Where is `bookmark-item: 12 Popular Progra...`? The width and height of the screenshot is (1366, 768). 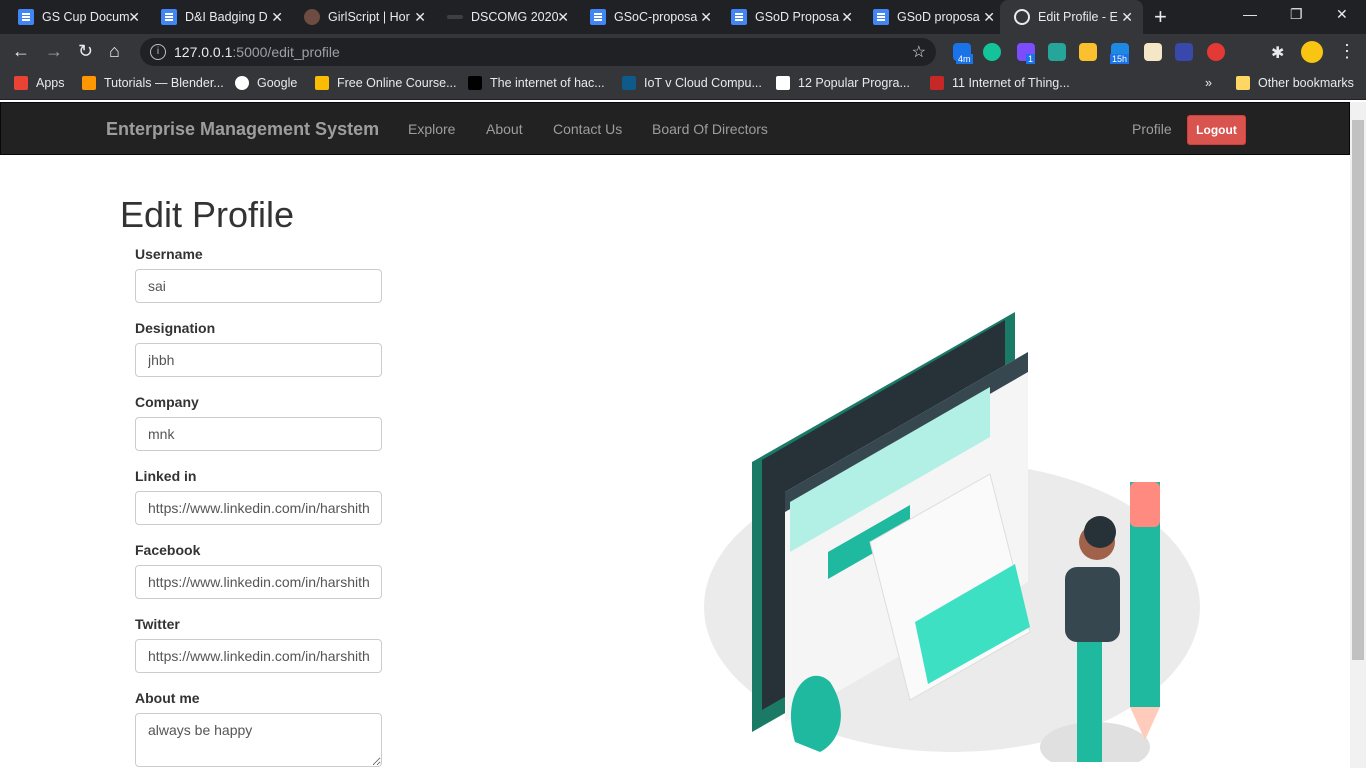 bookmark-item: 12 Popular Progra... is located at coordinates (843, 83).